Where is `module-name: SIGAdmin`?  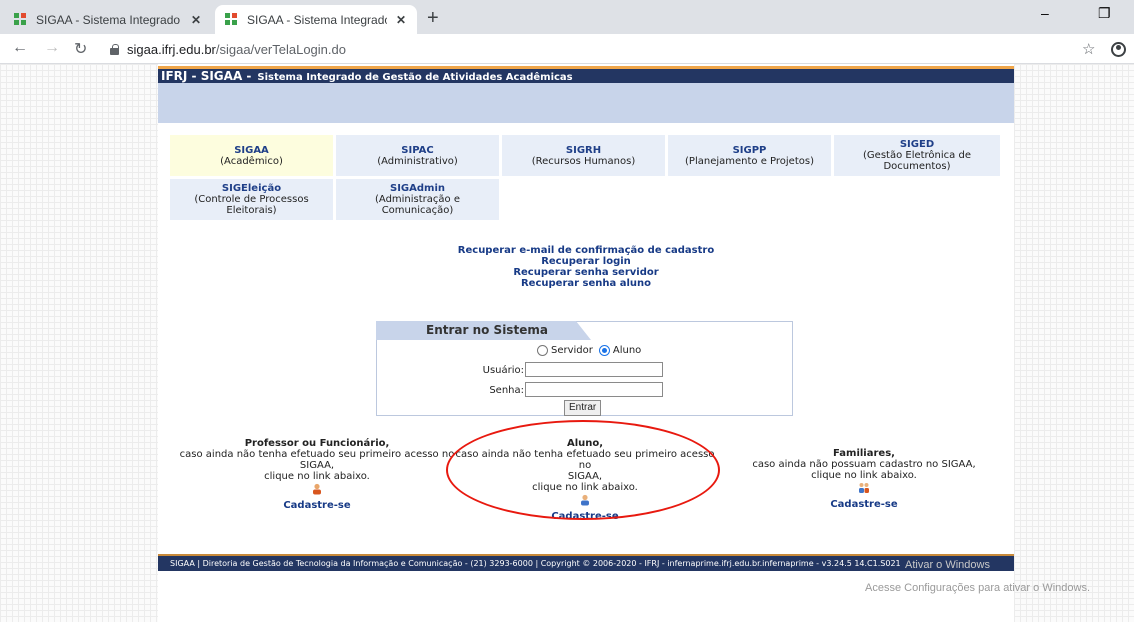 module-name: SIGAdmin is located at coordinates (417, 188).